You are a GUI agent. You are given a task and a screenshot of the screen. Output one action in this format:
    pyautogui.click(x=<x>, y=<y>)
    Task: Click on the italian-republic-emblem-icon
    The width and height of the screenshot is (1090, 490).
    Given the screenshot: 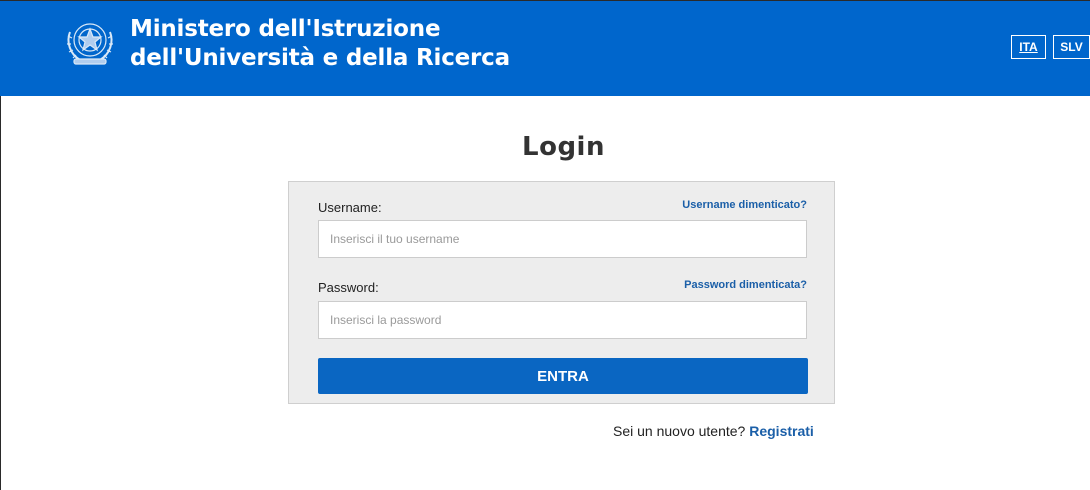 What is the action you would take?
    pyautogui.click(x=90, y=44)
    